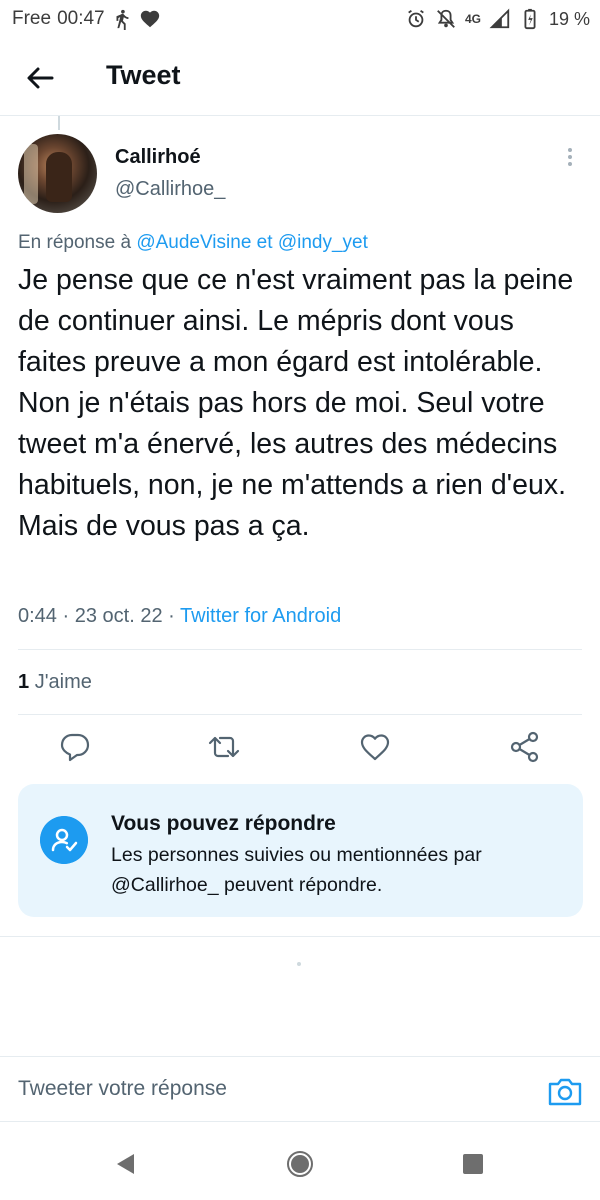 The image size is (600, 1200). I want to click on nav-home-icon, so click(300, 1164).